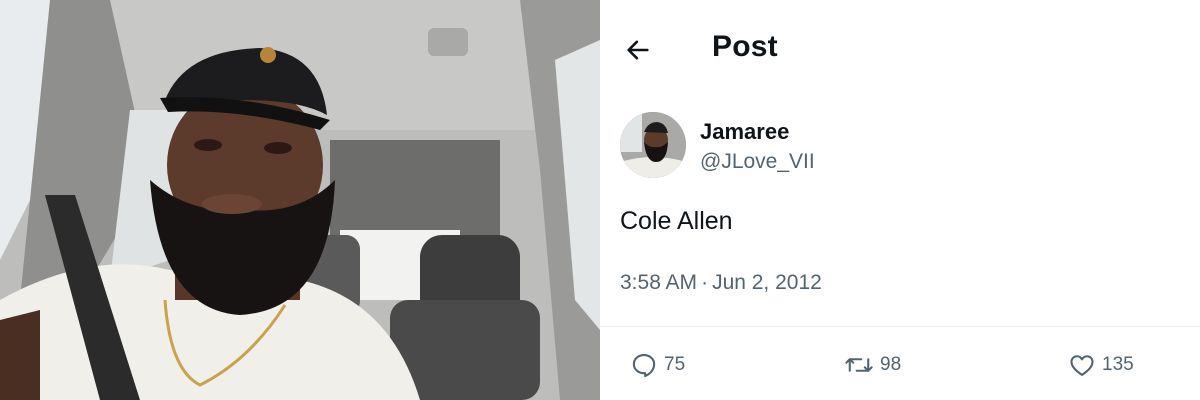 The image size is (1200, 400). I want to click on avatar, so click(653, 145).